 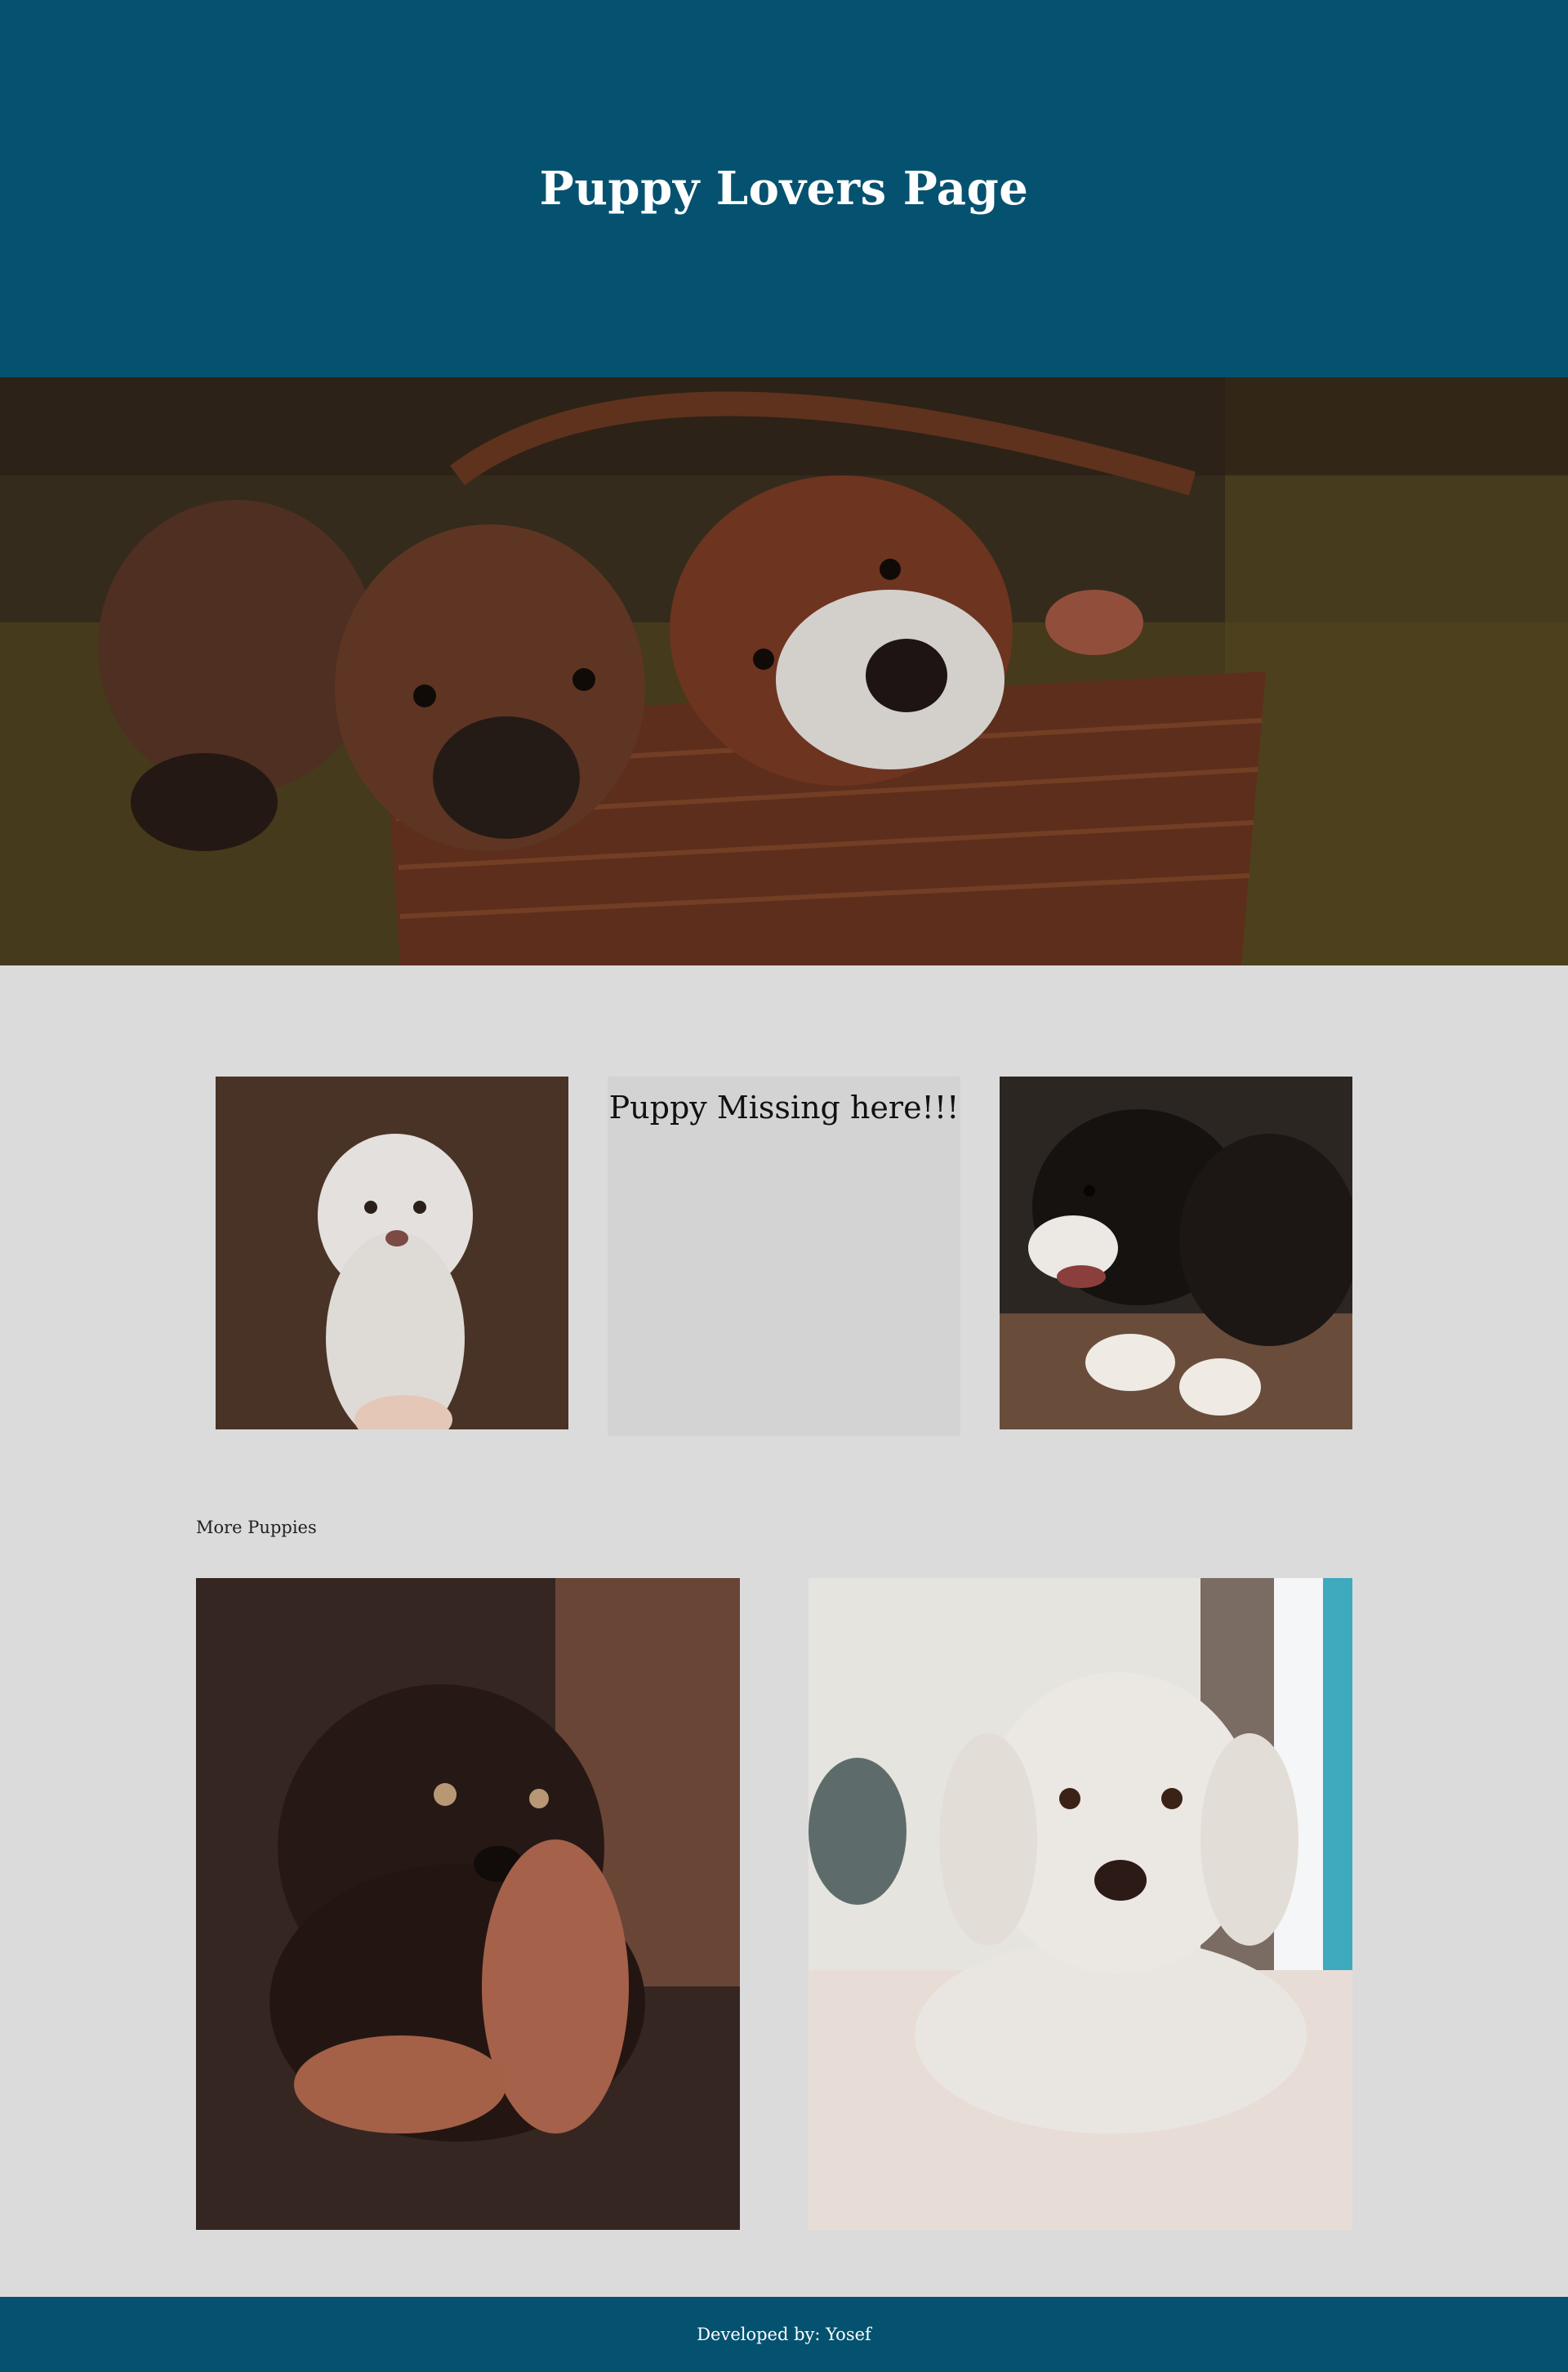 What do you see at coordinates (784, 1256) in the screenshot?
I see `missing-puppy-placeholder: Puppy Missing here!!!` at bounding box center [784, 1256].